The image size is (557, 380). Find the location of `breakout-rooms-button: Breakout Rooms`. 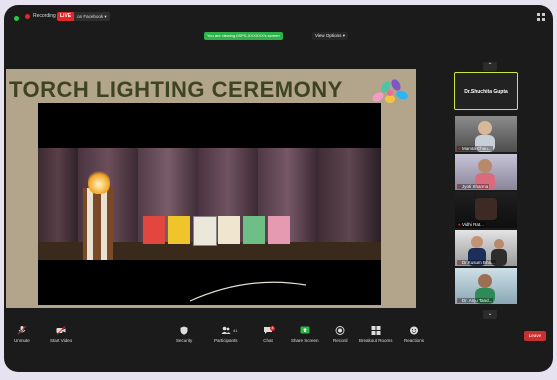

breakout-rooms-button: Breakout Rooms is located at coordinates (376, 334).